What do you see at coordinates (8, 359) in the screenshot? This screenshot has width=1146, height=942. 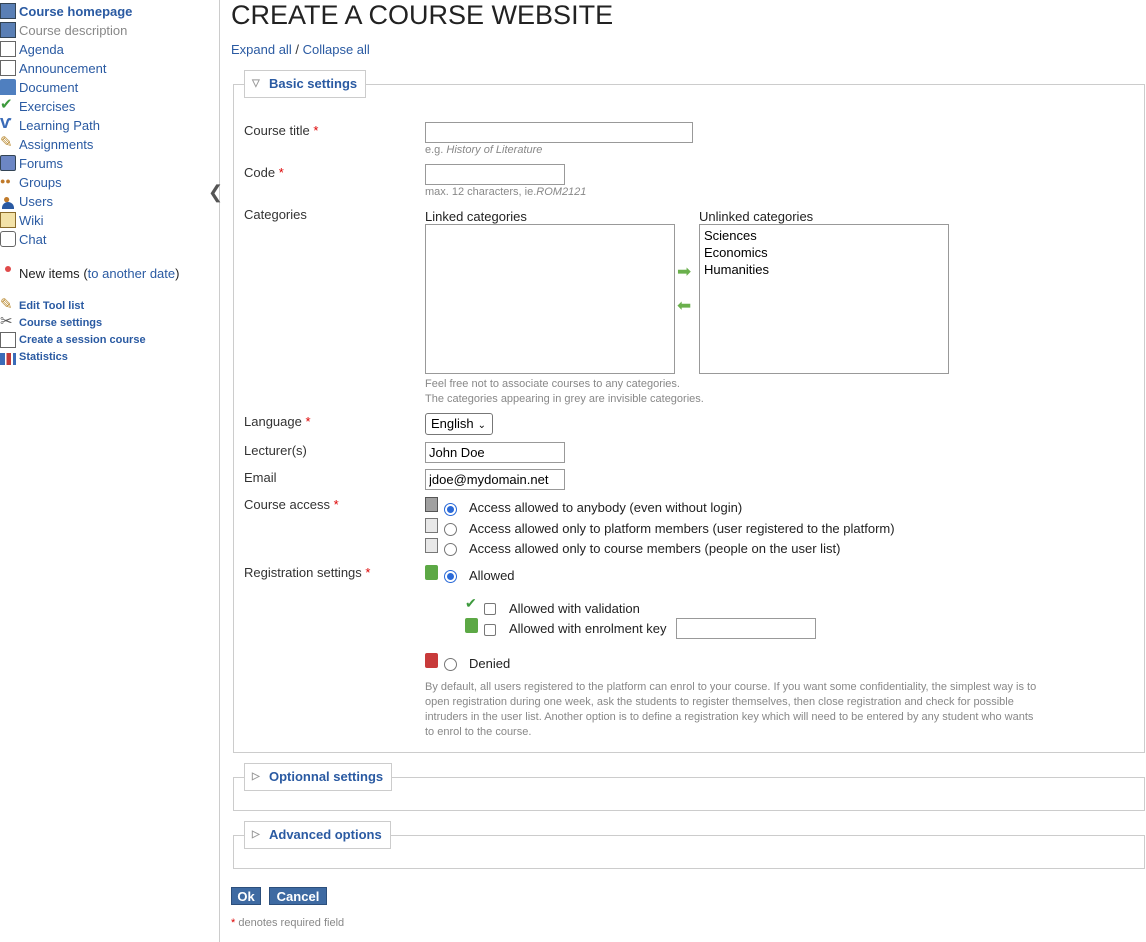 I see `statistics-icon` at bounding box center [8, 359].